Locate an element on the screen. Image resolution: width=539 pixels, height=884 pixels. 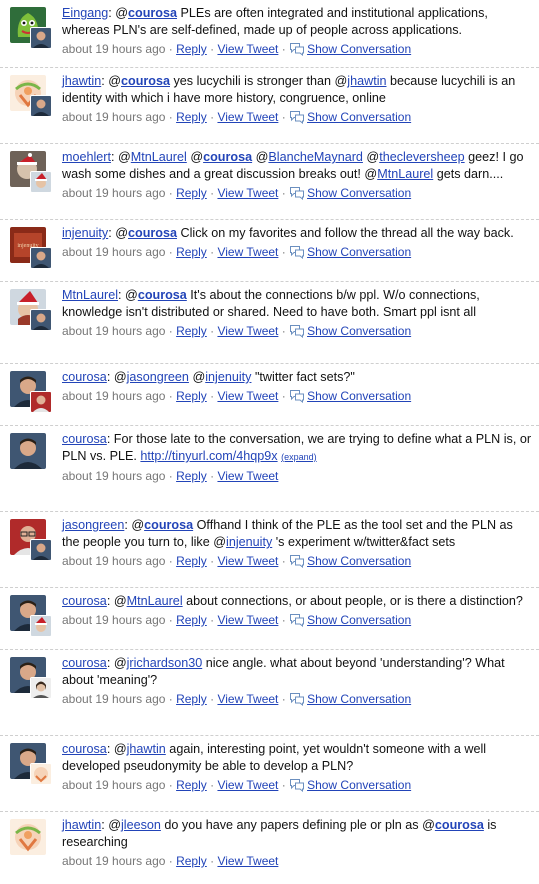
mention-link: thecleversheep is located at coordinates (421, 157).